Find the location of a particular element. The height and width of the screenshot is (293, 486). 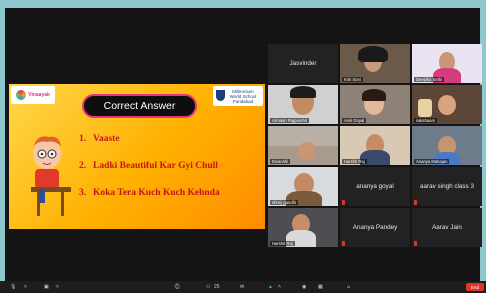

participant-name: ananya goyal is located at coordinates (375, 186).